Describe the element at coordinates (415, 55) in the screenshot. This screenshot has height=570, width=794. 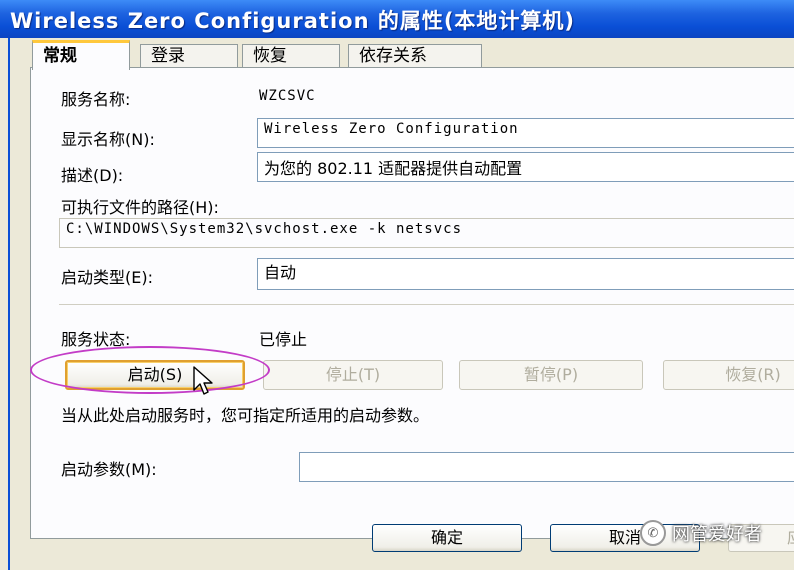
I see `tab-dependencies: 依存关系` at that location.